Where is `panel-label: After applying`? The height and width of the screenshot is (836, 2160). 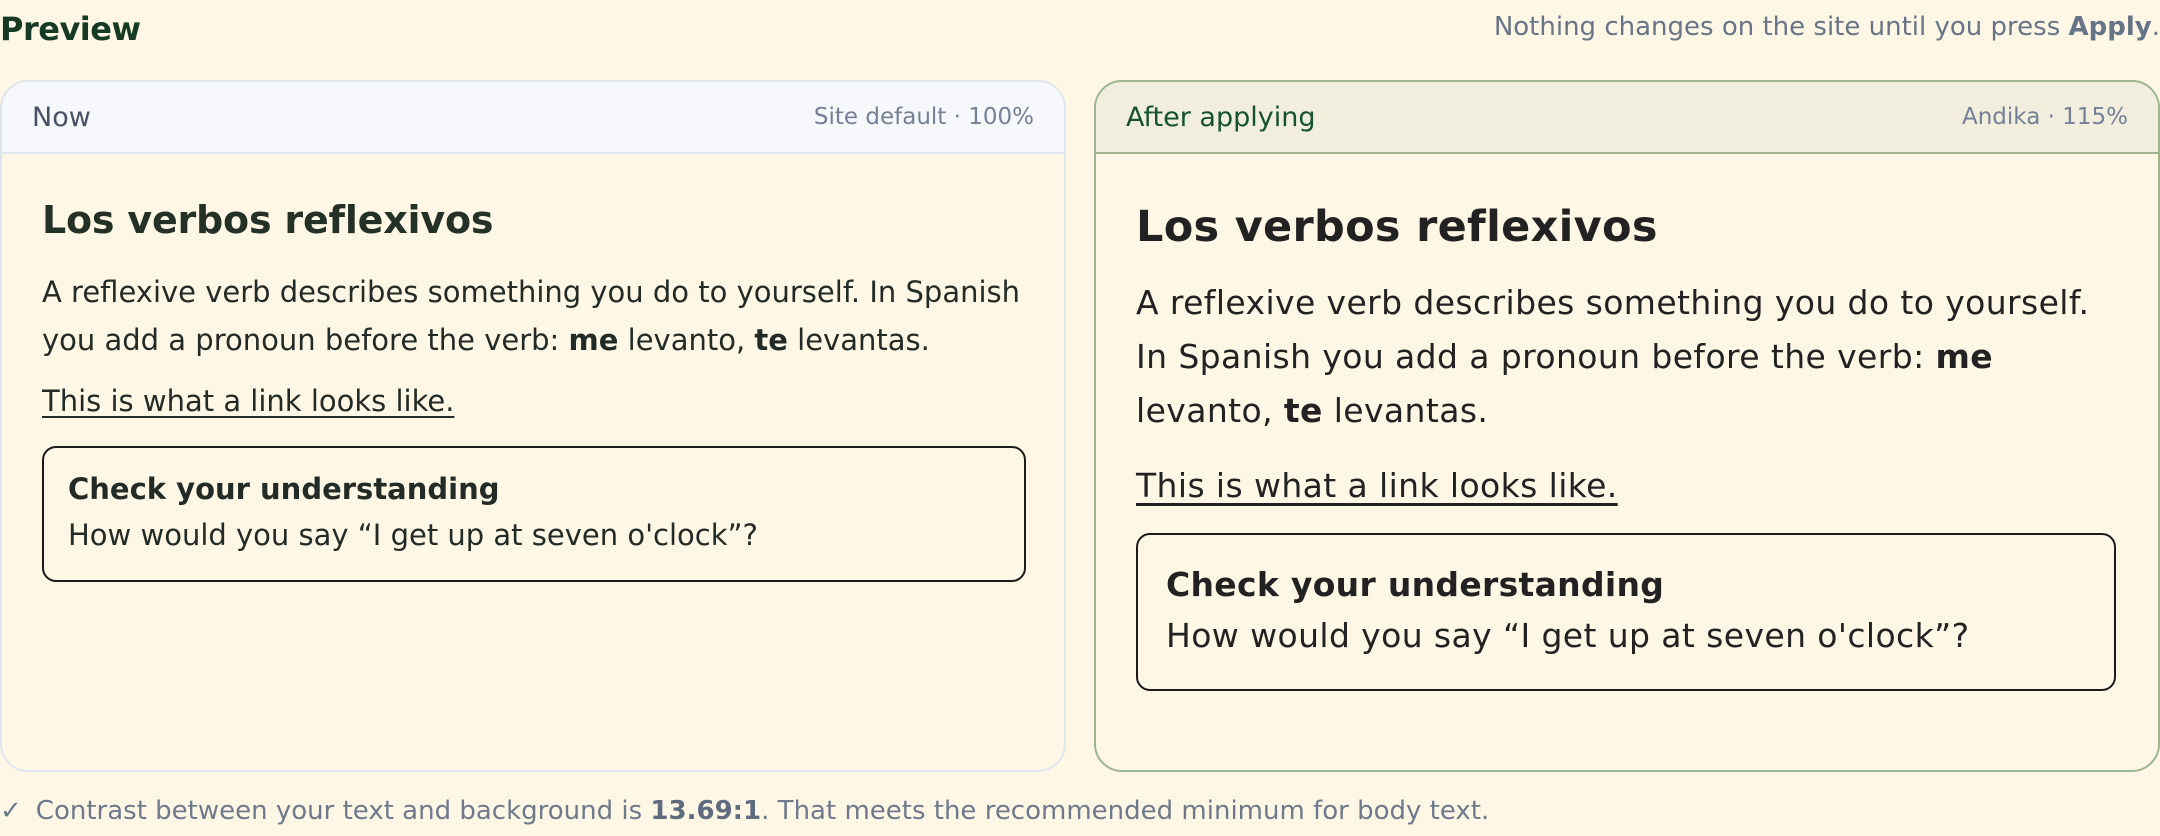
panel-label: After applying is located at coordinates (1221, 117).